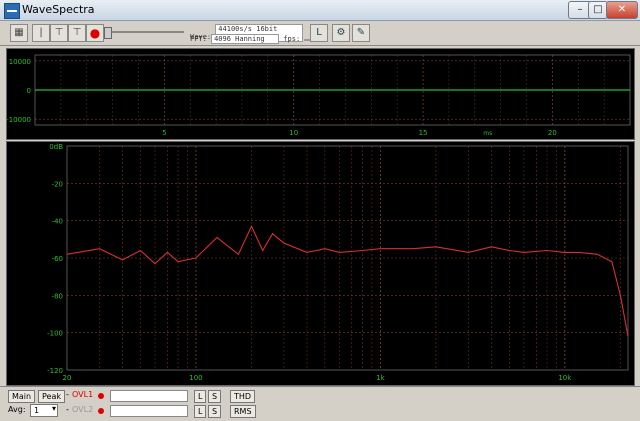  What do you see at coordinates (245, 39) in the screenshot?
I see `fft-value: 4096 Hanning` at bounding box center [245, 39].